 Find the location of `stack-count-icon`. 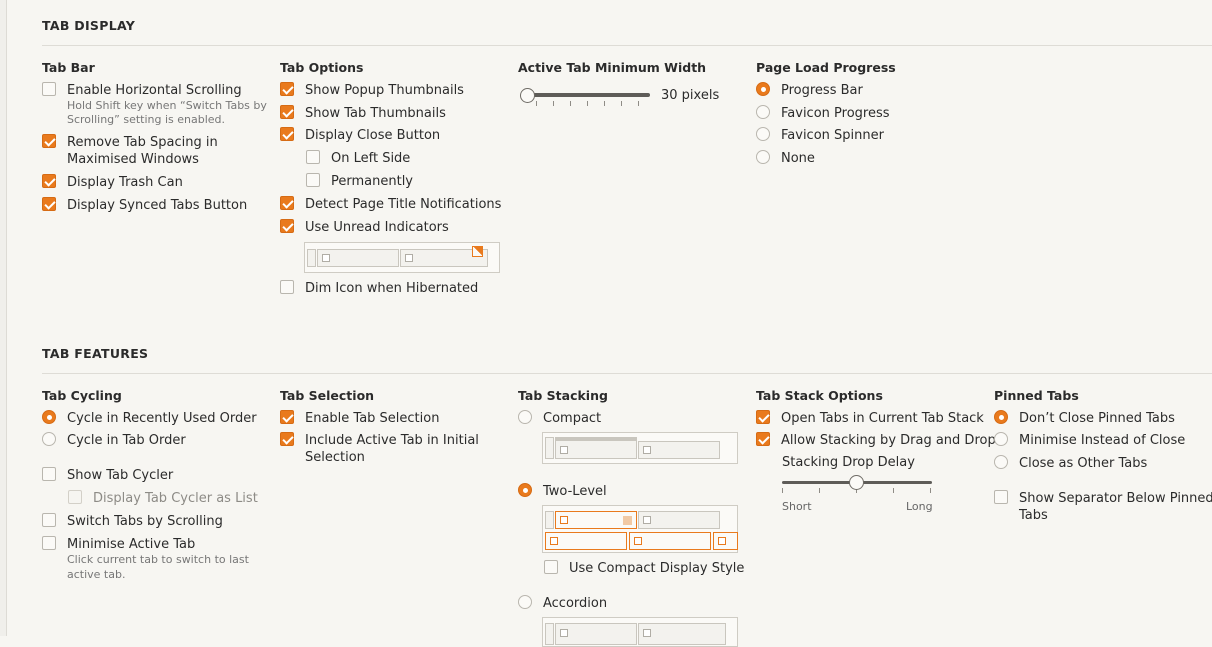

stack-count-icon is located at coordinates (627, 520).